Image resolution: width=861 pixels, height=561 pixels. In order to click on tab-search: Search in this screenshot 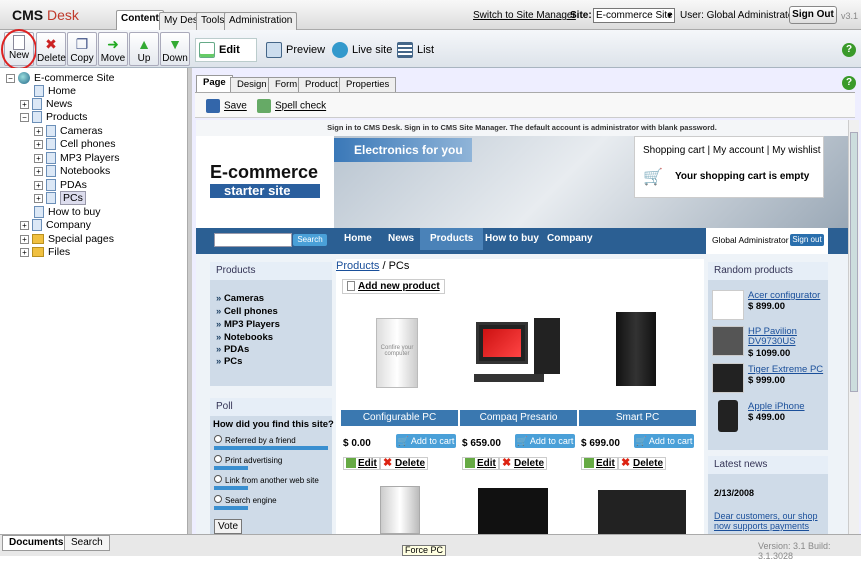, I will do `click(87, 543)`.